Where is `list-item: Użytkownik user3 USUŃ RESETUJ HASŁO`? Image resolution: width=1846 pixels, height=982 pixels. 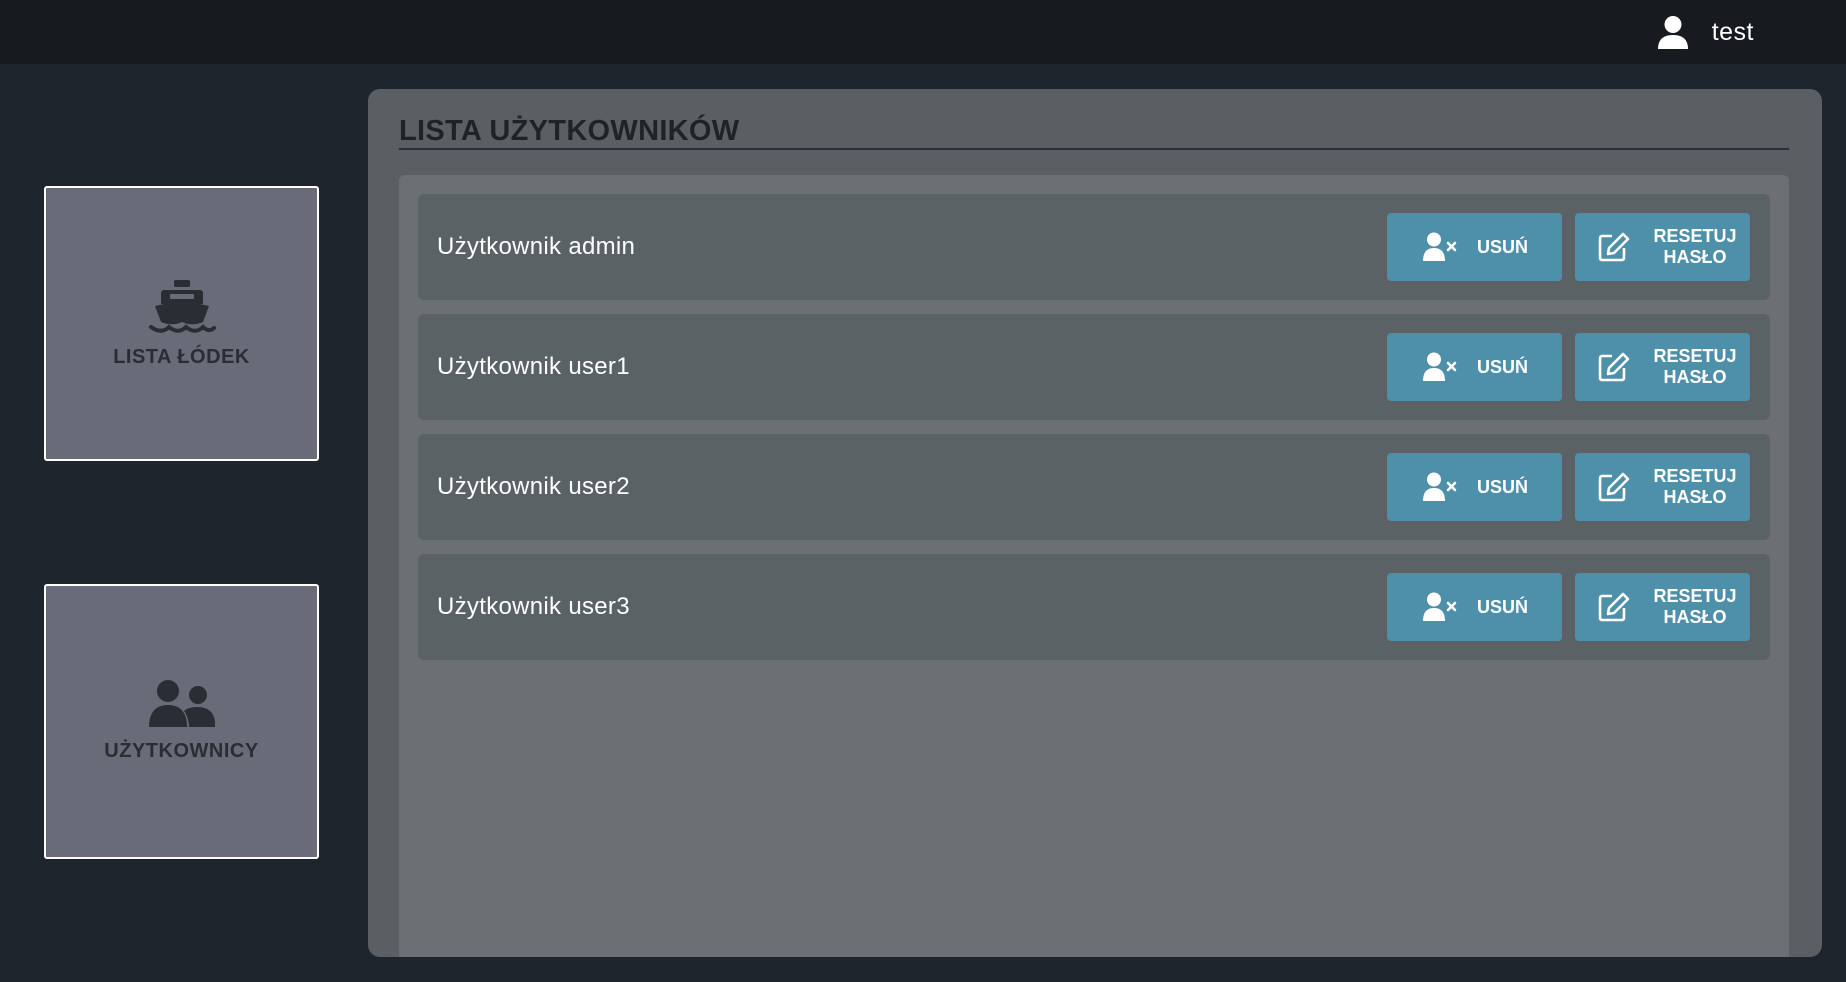
list-item: Użytkownik user3 USUŃ RESETUJ HASŁO is located at coordinates (1094, 607).